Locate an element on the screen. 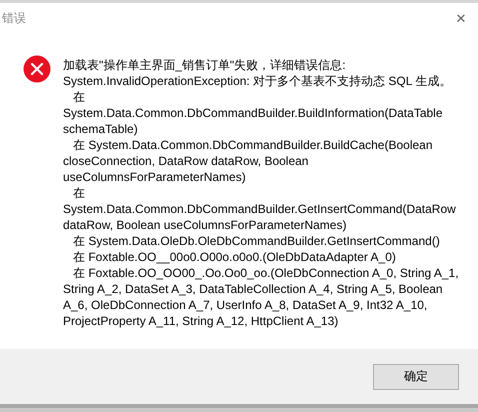 Image resolution: width=478 pixels, height=412 pixels. ok-button: 确定 is located at coordinates (416, 377).